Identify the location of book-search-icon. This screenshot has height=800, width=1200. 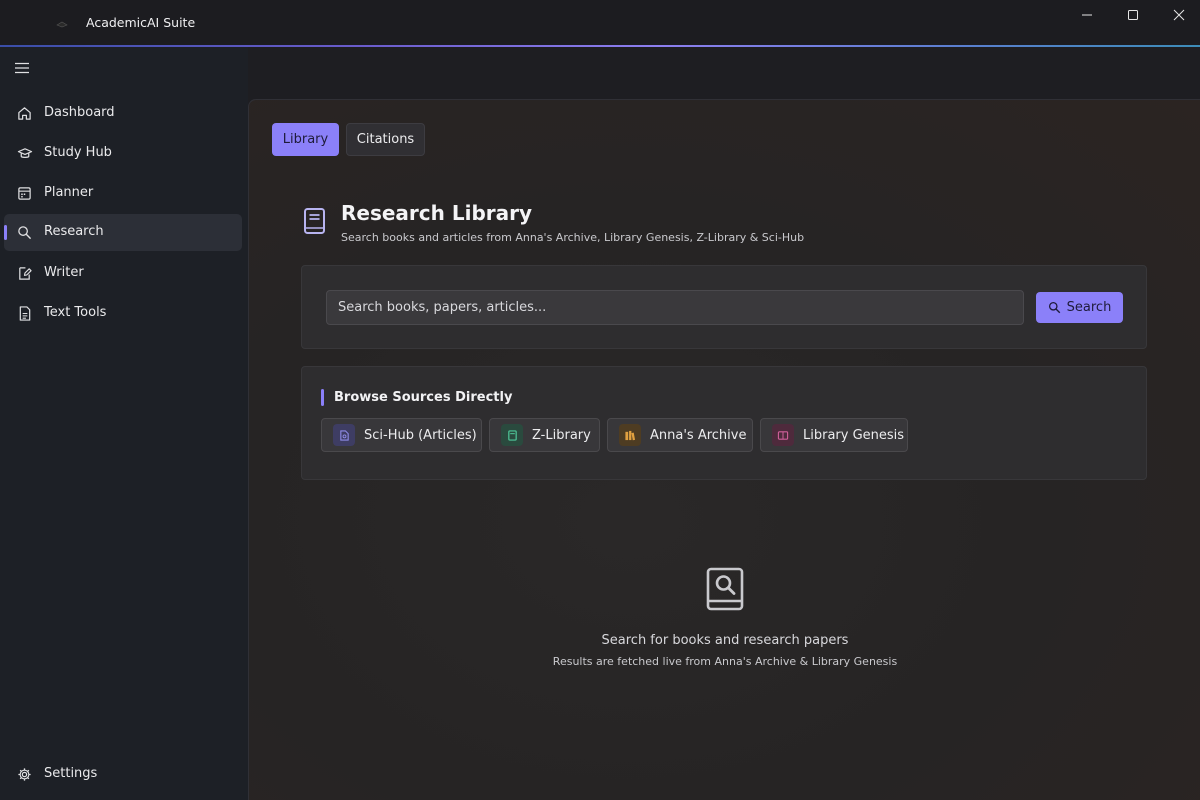
(725, 589).